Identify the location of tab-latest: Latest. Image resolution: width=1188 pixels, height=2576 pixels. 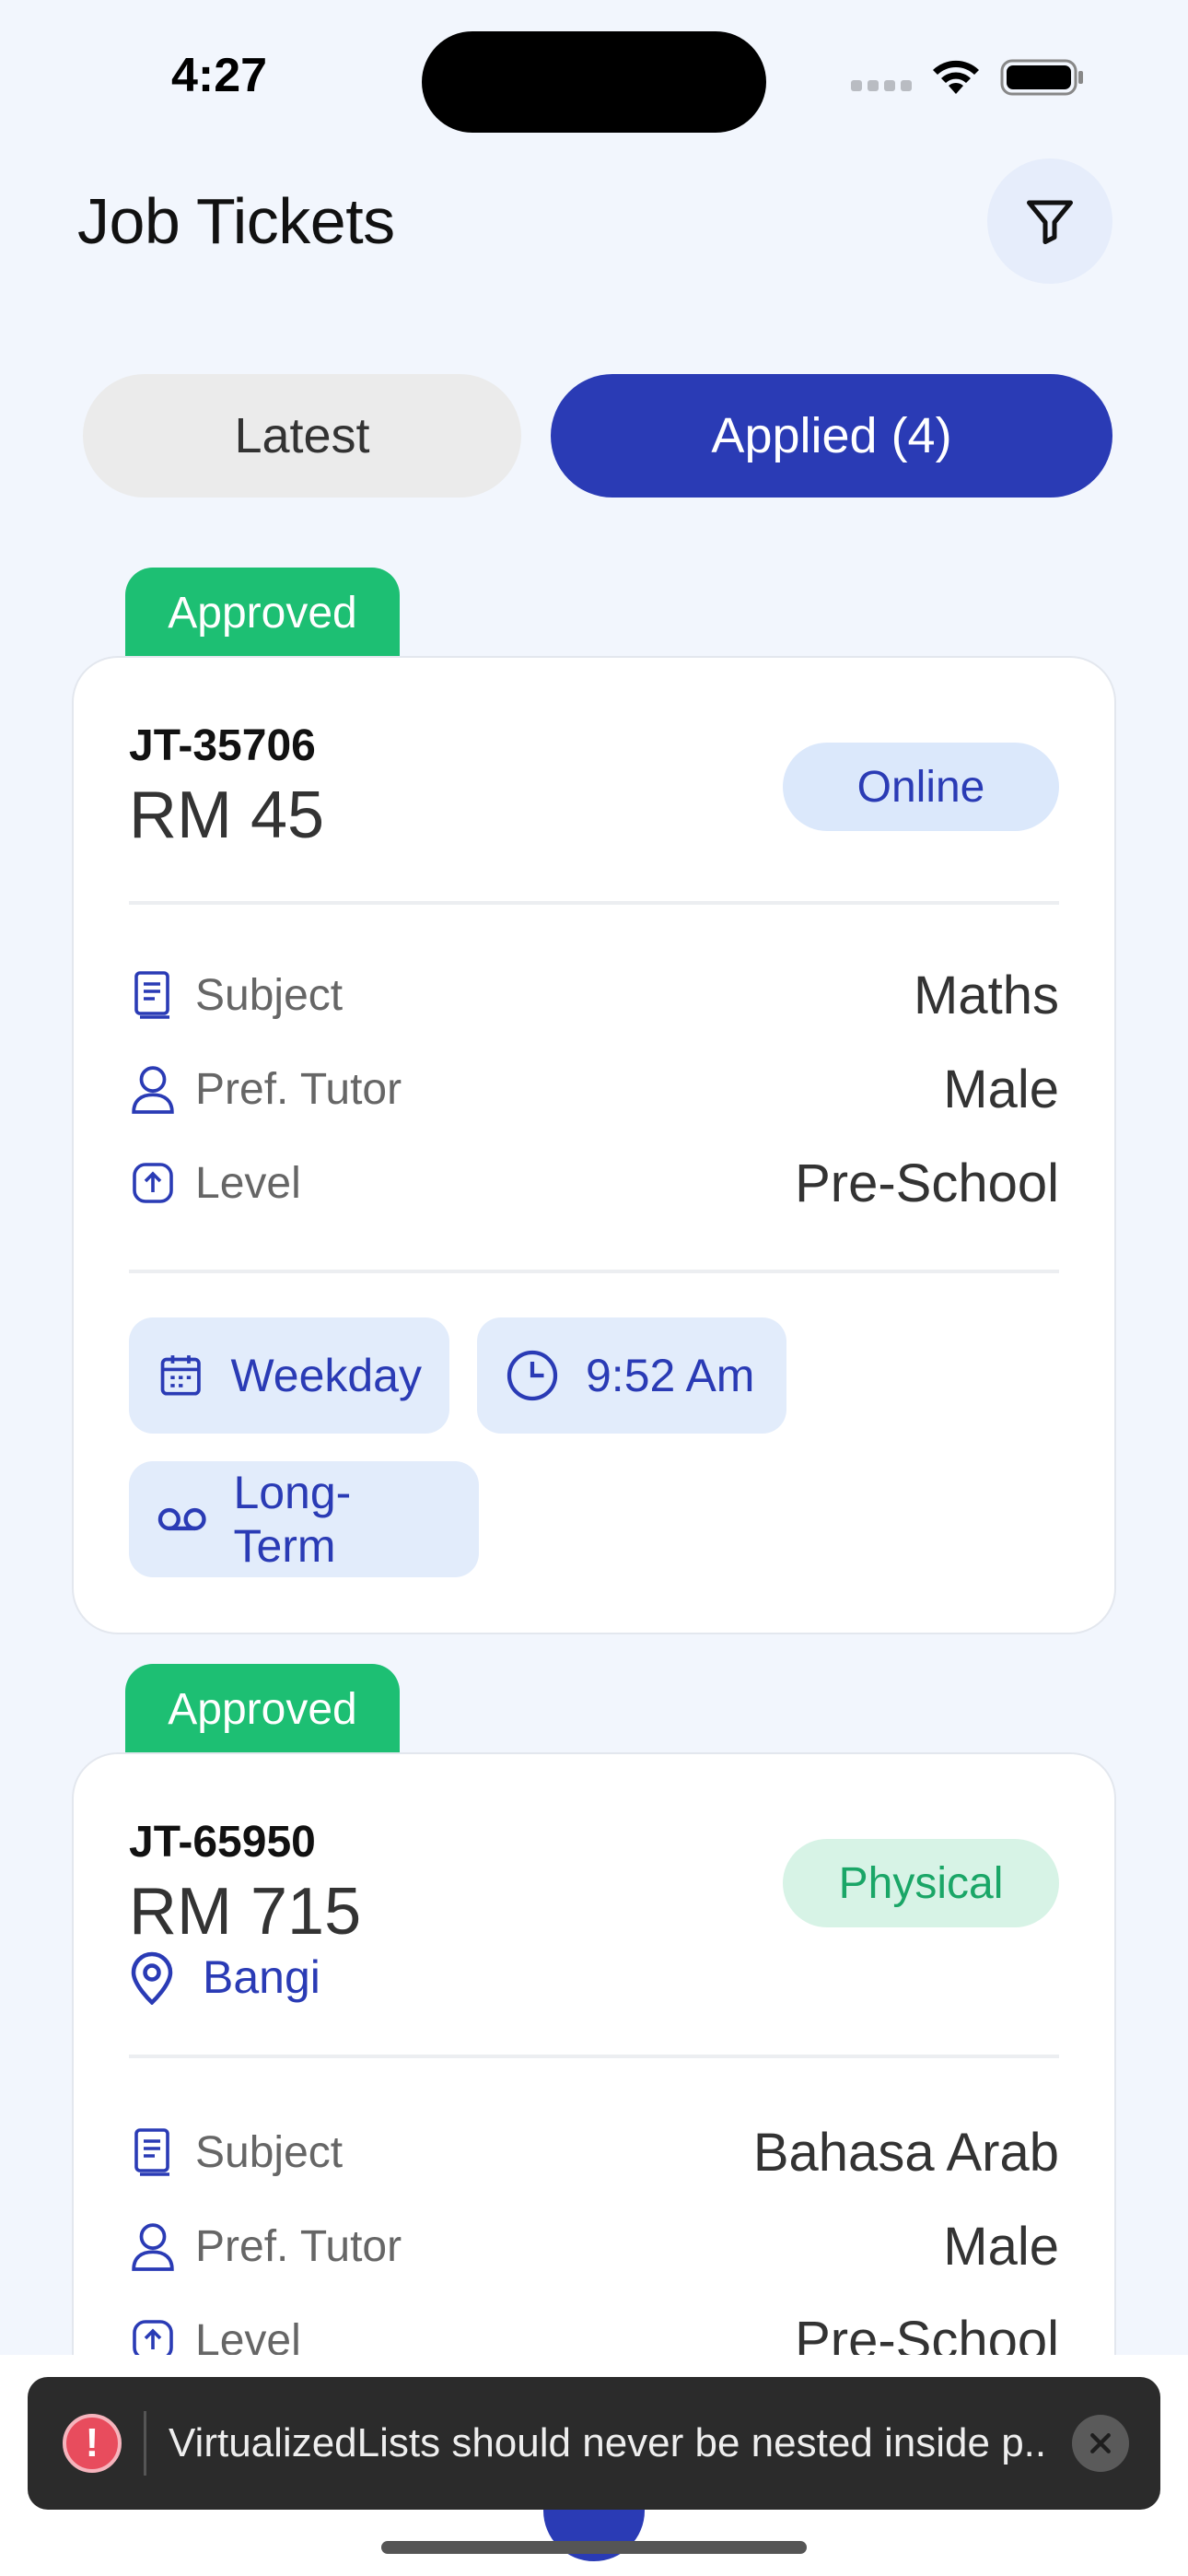
(302, 436).